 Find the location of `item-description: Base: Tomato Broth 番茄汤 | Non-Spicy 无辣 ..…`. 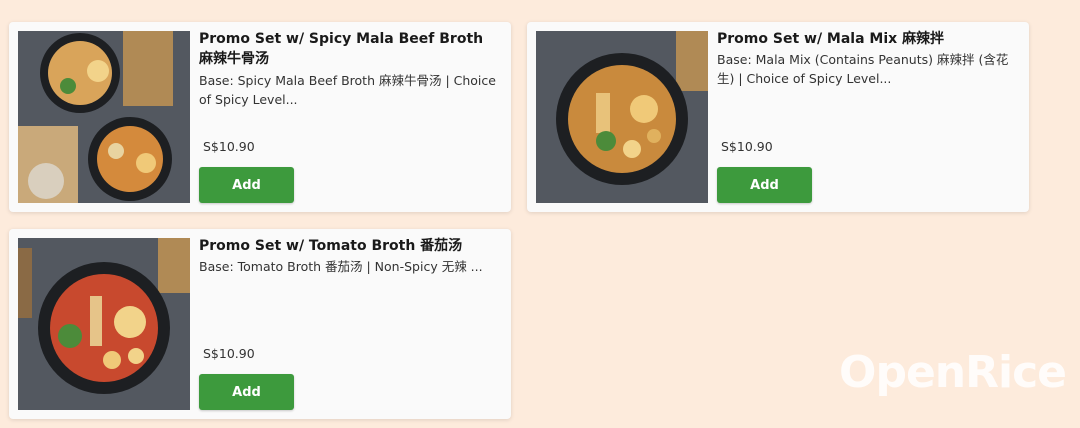

item-description: Base: Tomato Broth 番茄汤 | Non-Spicy 无辣 ..… is located at coordinates (341, 266).